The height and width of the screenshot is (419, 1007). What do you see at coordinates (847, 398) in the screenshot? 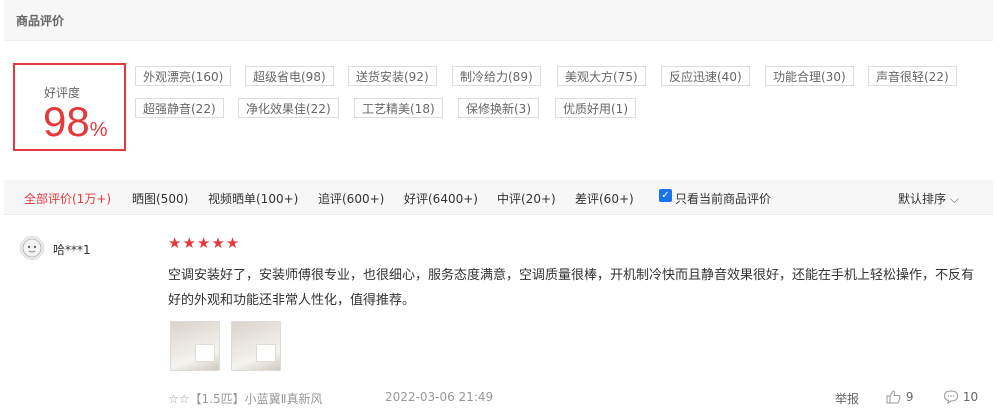
I see `report-link: 举报` at bounding box center [847, 398].